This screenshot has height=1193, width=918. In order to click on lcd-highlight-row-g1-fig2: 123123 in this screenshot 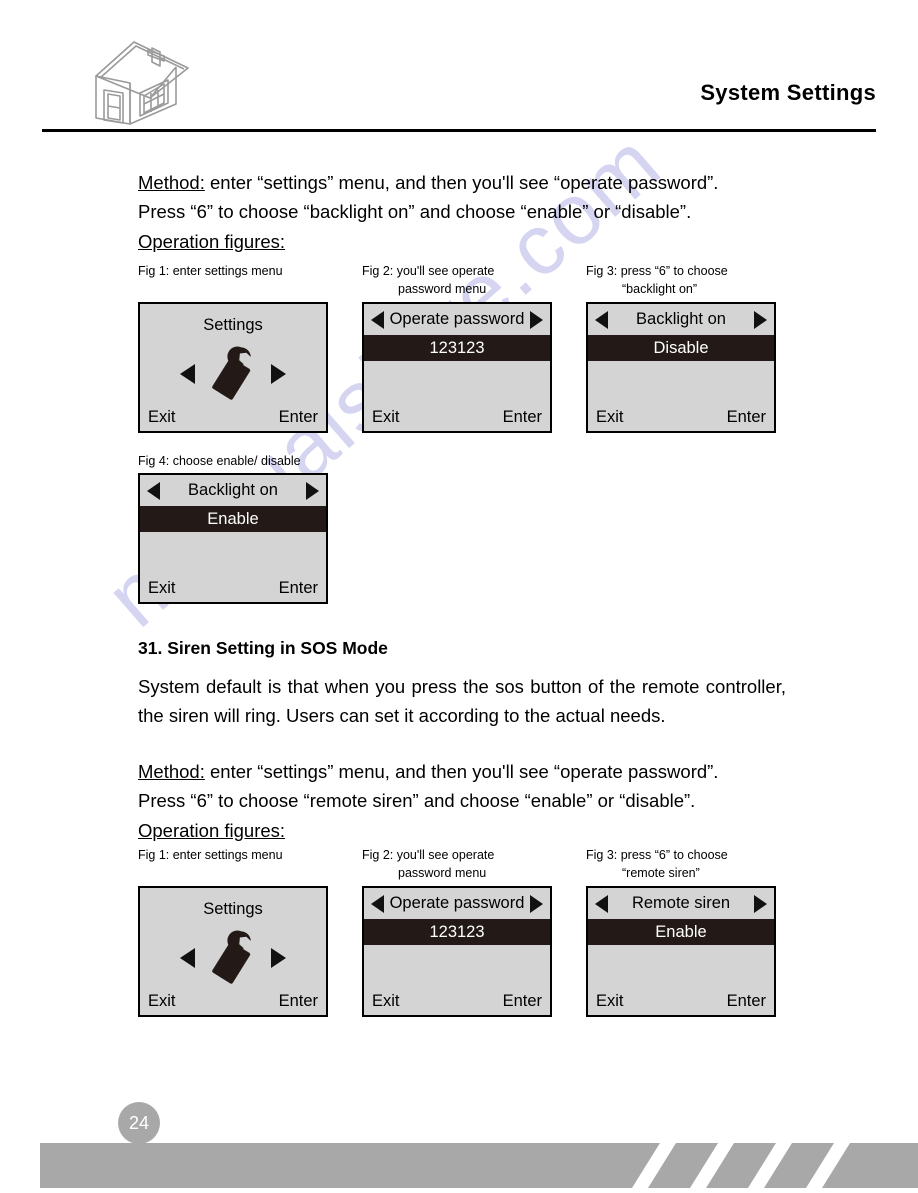, I will do `click(457, 348)`.